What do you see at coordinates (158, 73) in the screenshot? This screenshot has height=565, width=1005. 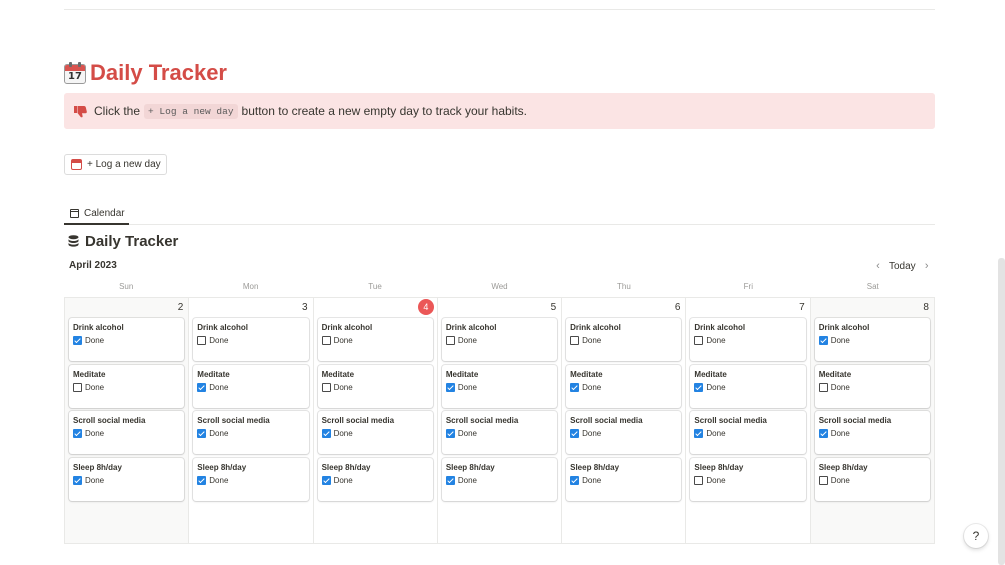 I see `page-title: Daily Tracker` at bounding box center [158, 73].